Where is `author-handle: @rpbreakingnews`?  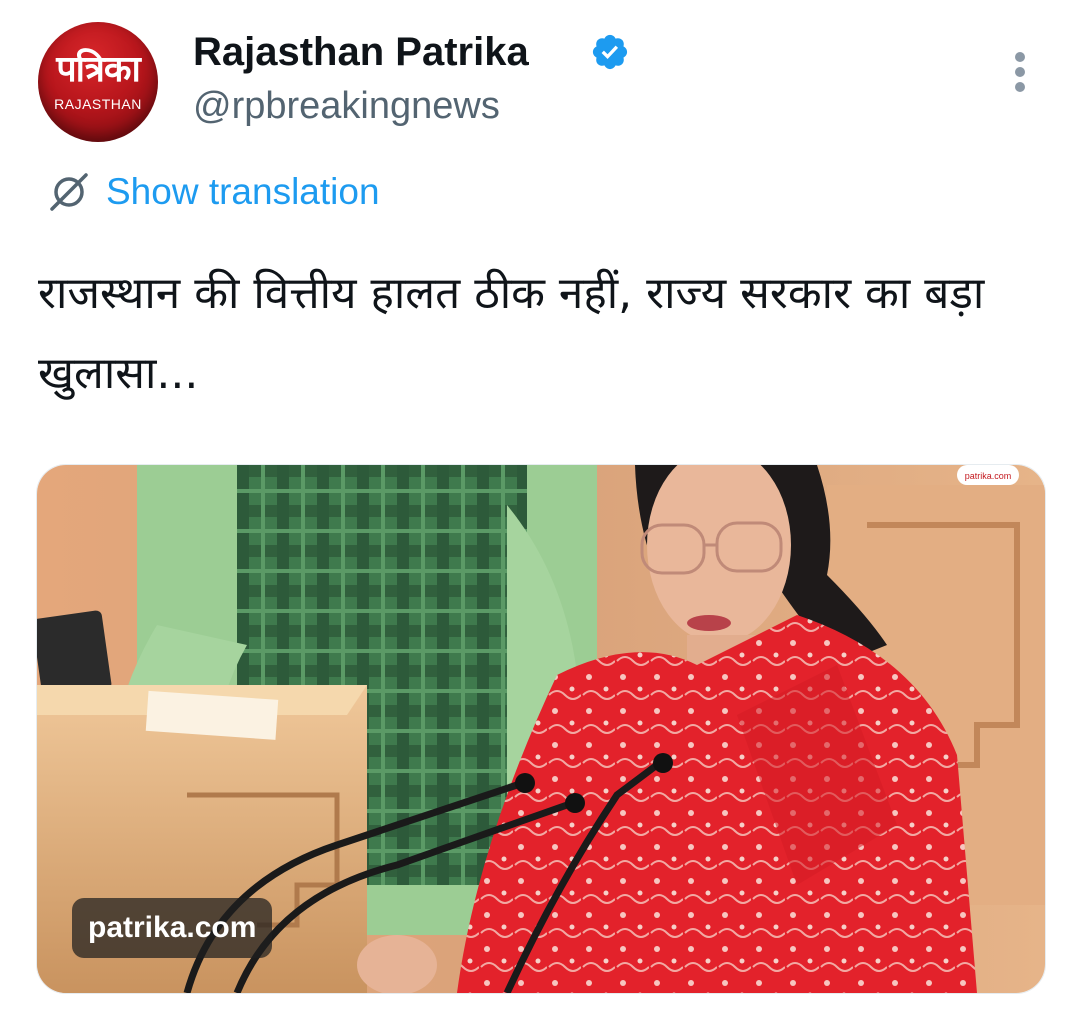
author-handle: @rpbreakingnews is located at coordinates (346, 106).